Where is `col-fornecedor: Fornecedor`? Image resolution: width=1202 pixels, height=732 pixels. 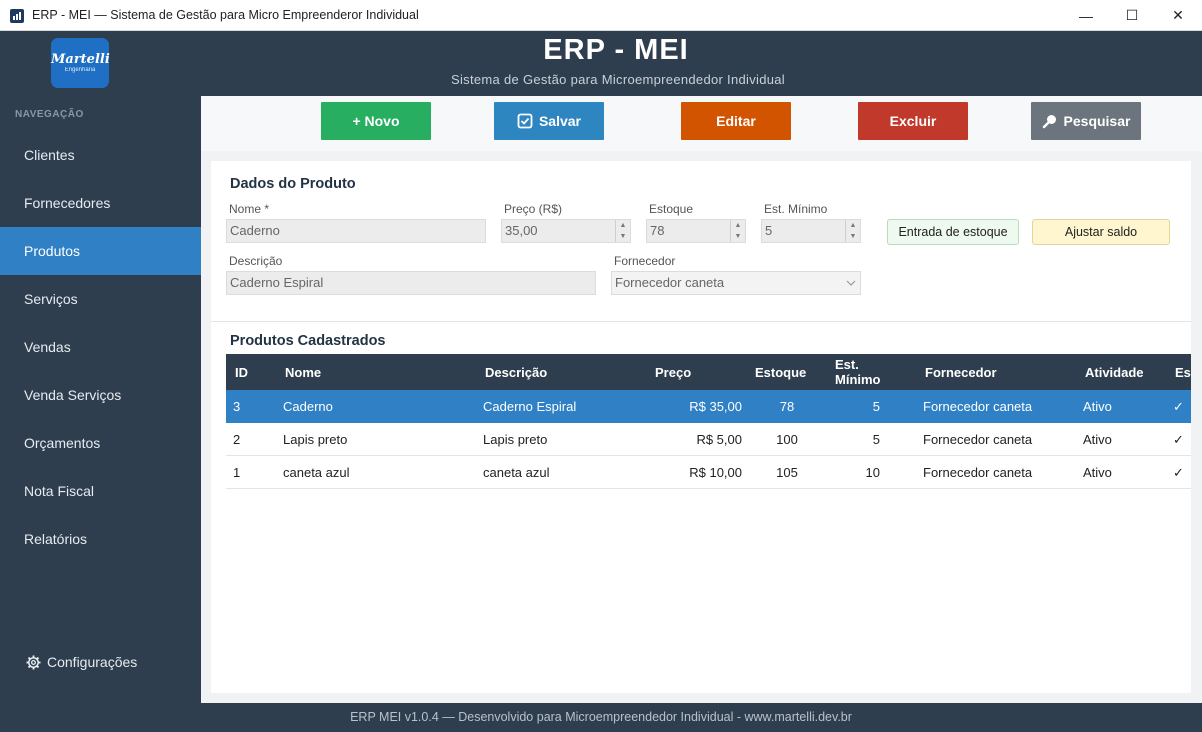 col-fornecedor: Fornecedor is located at coordinates (961, 372).